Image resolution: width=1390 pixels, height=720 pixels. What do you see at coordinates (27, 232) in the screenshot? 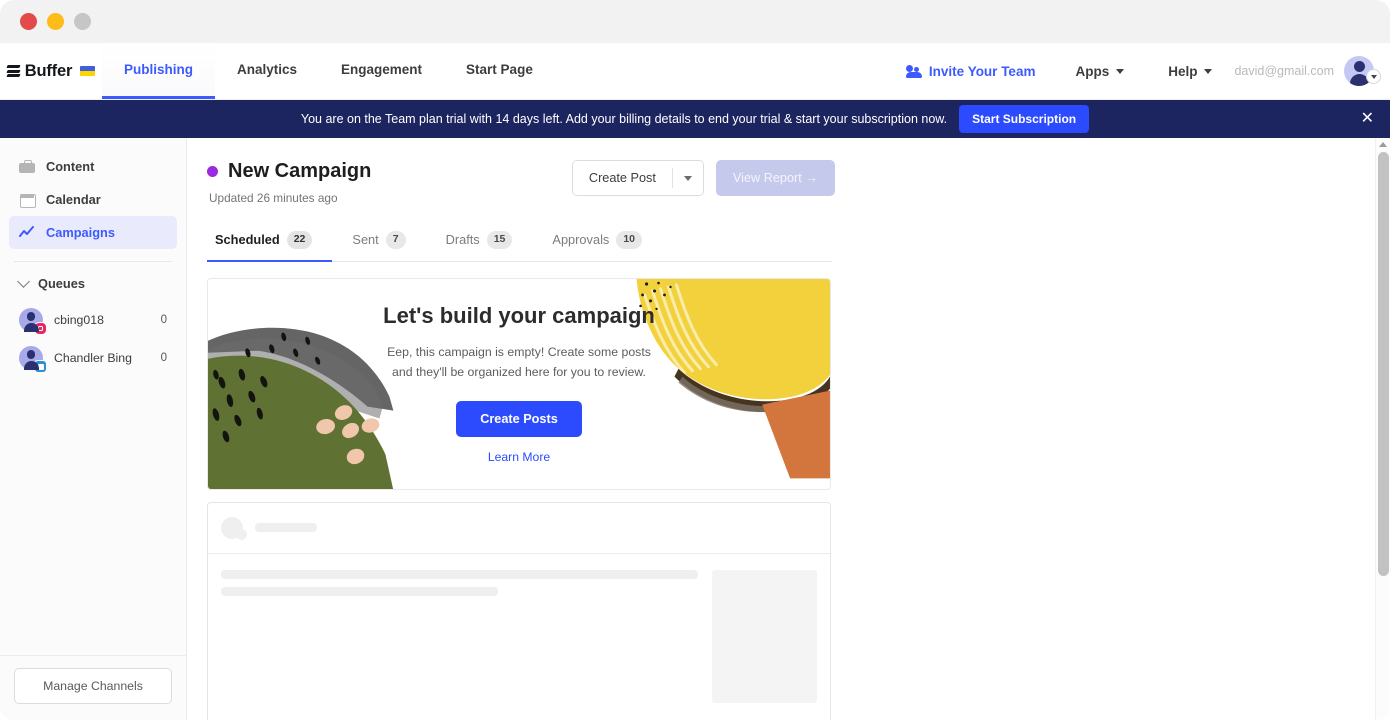
I see `chart-trend-icon` at bounding box center [27, 232].